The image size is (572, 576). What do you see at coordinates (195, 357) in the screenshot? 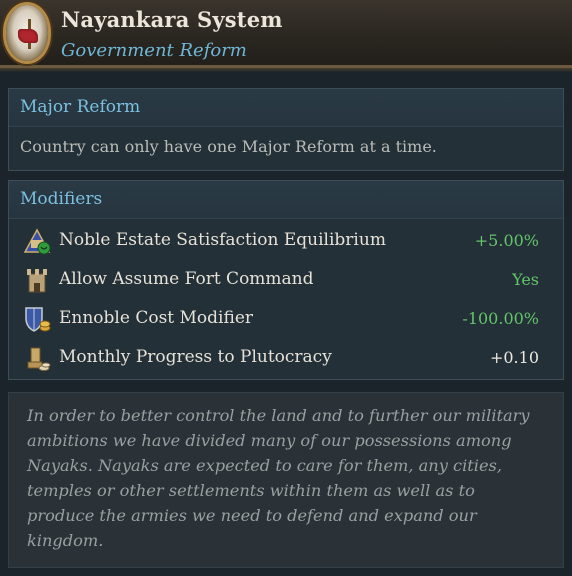
I see `modifier-label: Monthly Progress to Plutocracy` at bounding box center [195, 357].